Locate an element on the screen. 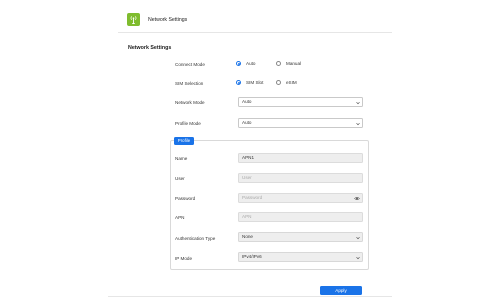 The image size is (500, 300). sim-slot-radio: SIM Slot is located at coordinates (249, 82).